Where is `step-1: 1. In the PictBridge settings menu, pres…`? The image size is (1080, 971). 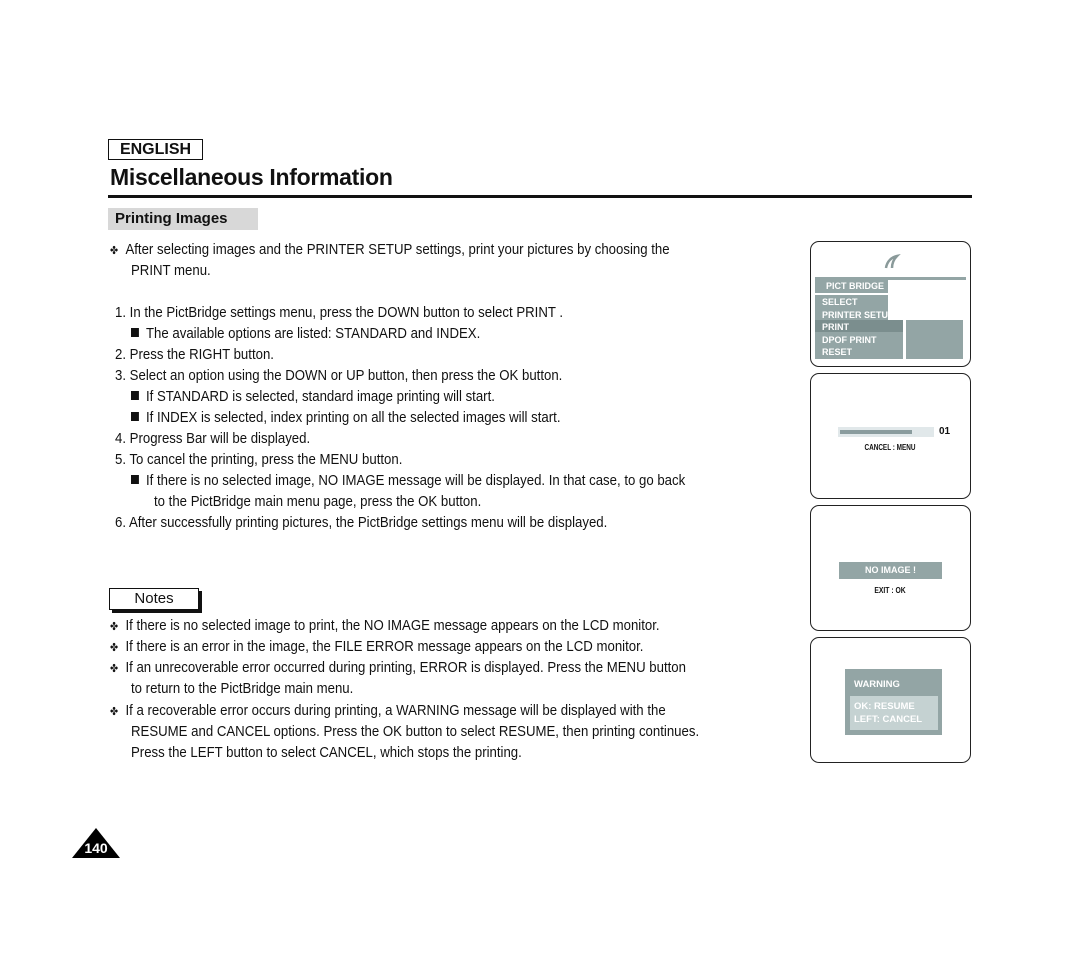
step-1: 1. In the PictBridge settings menu, pres… is located at coordinates (339, 312).